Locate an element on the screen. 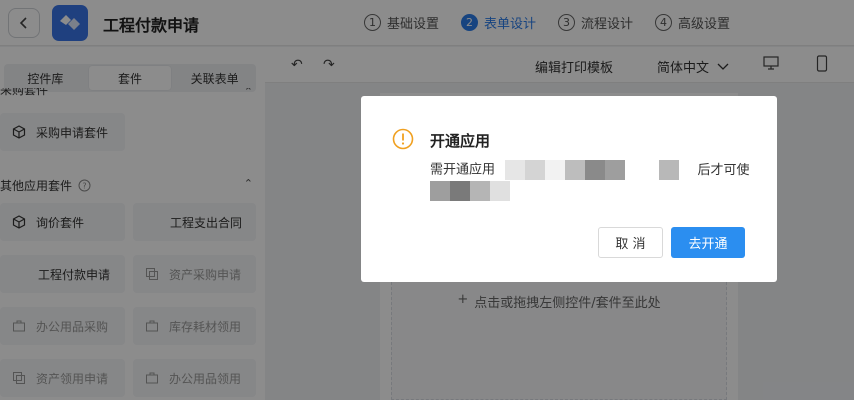  dialog-message: 需开通应用 后才可使 is located at coordinates (590, 180).